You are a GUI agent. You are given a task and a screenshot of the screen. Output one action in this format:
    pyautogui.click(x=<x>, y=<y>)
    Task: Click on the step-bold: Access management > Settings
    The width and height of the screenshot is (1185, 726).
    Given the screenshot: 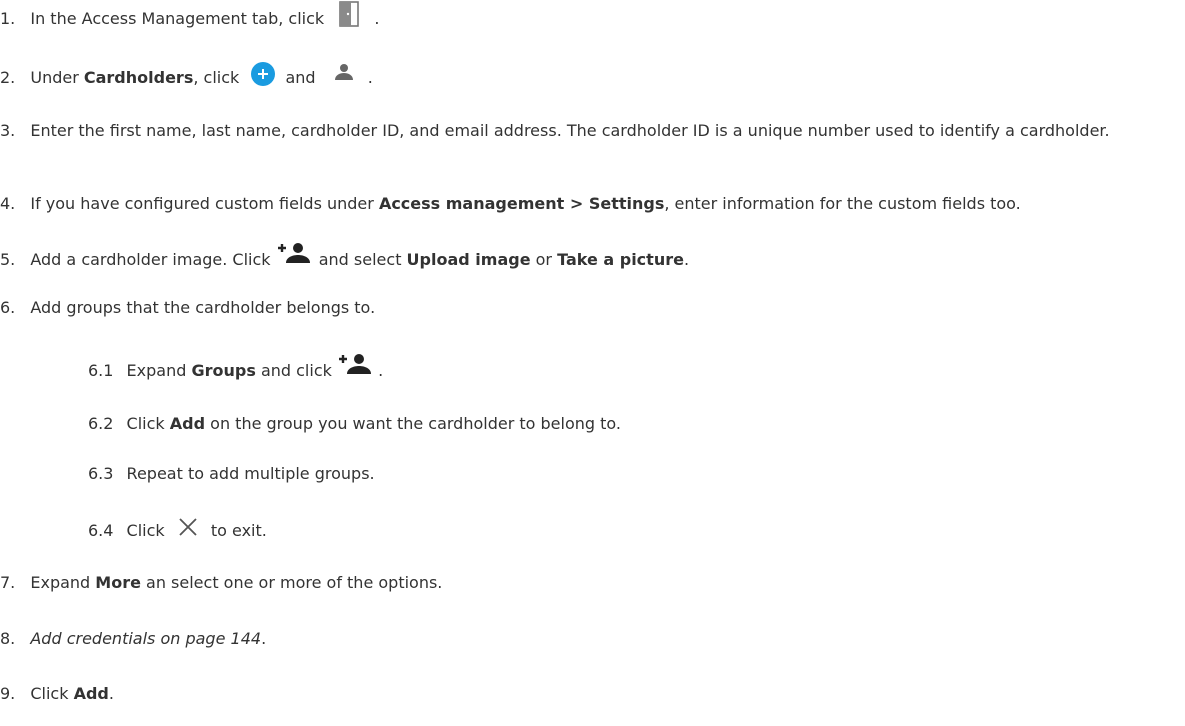 What is the action you would take?
    pyautogui.click(x=521, y=203)
    